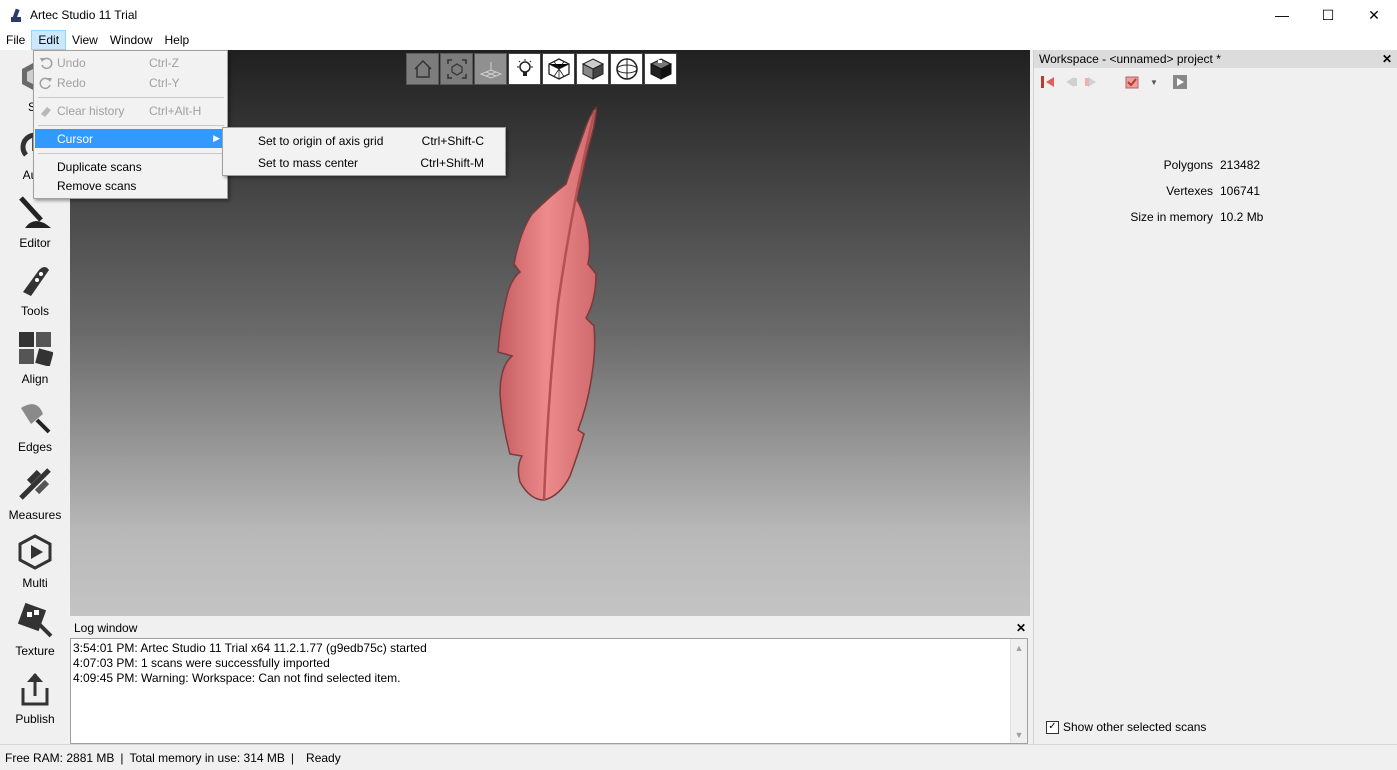  I want to click on grid-toggle-button, so click(490, 69).